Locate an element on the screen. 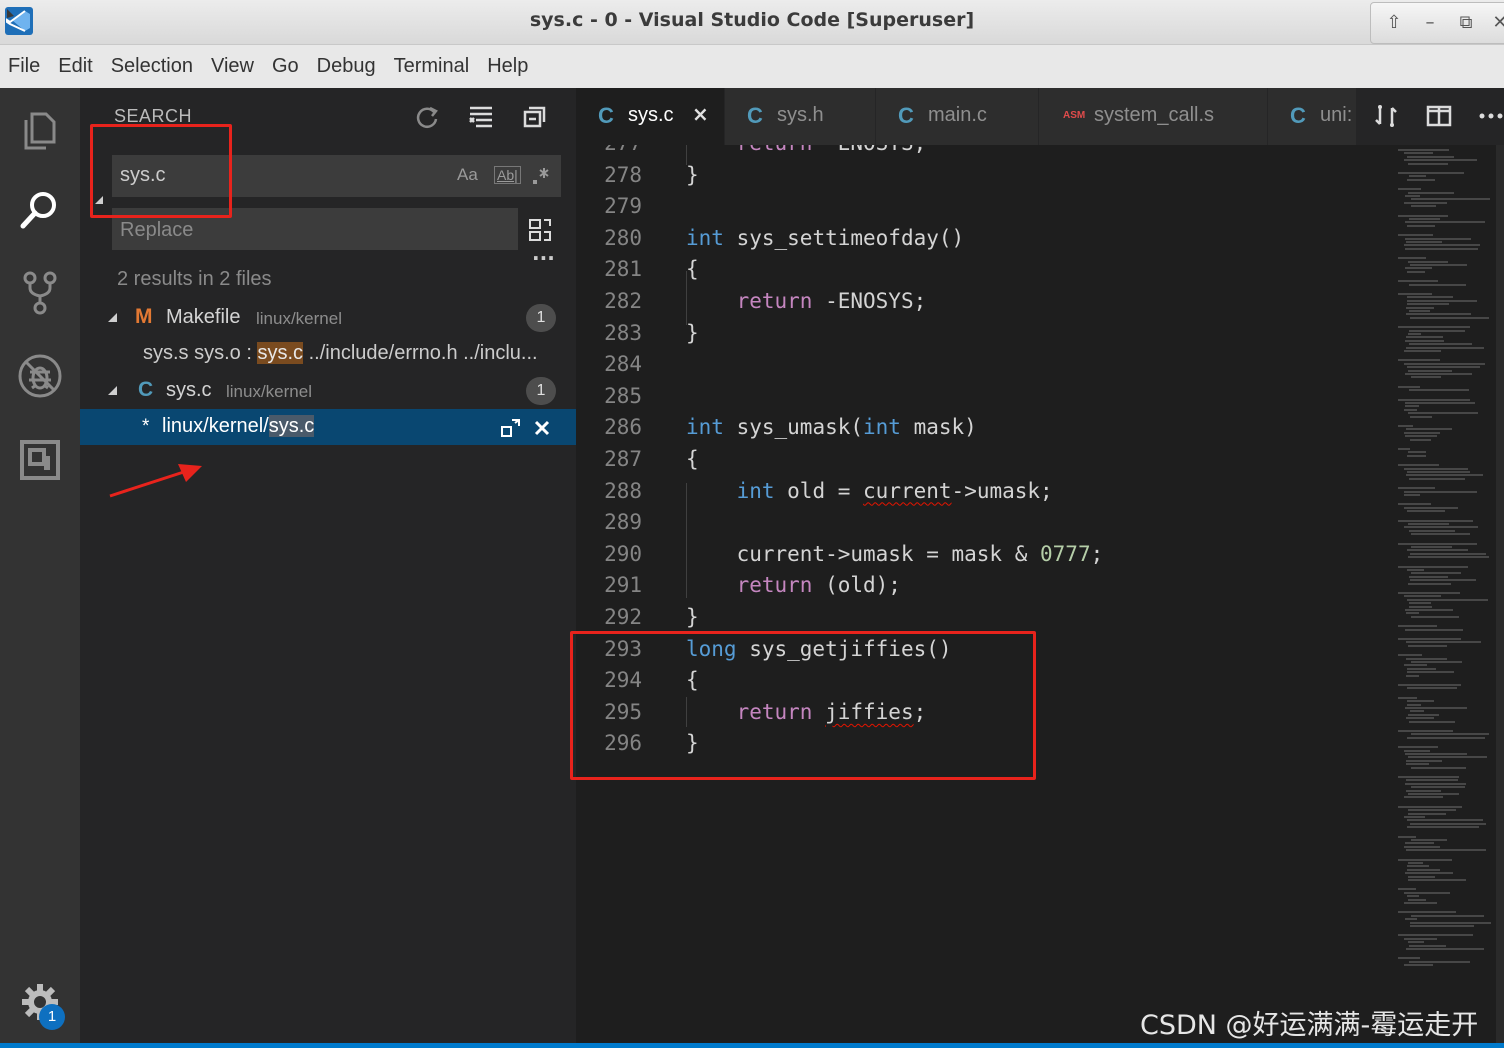 This screenshot has width=1504, height=1048. menu-view: View is located at coordinates (232, 61).